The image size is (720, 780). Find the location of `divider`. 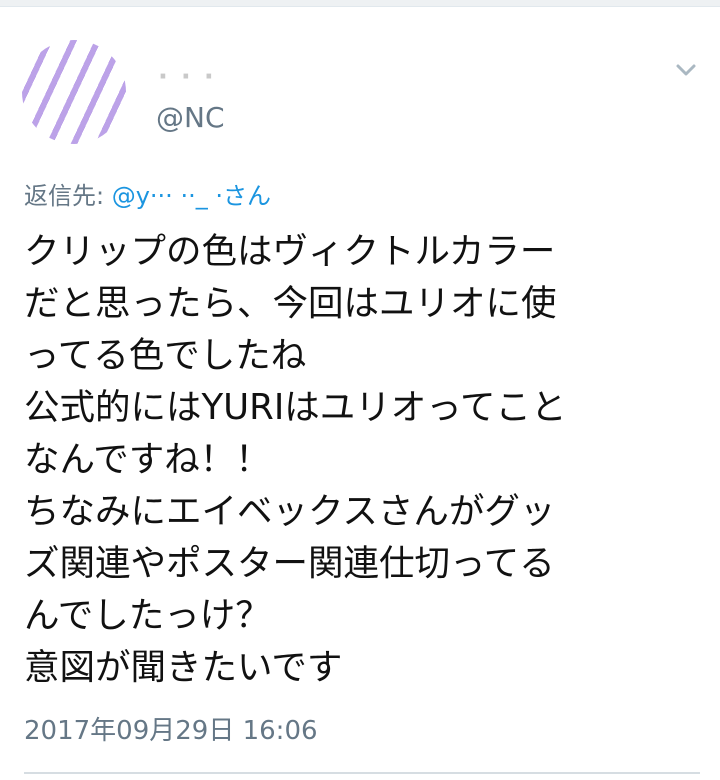

divider is located at coordinates (362, 773).